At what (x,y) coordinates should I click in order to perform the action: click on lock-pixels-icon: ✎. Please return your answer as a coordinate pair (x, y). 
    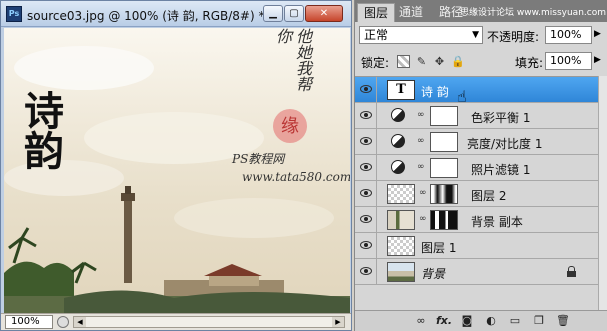
    Looking at the image, I should click on (421, 61).